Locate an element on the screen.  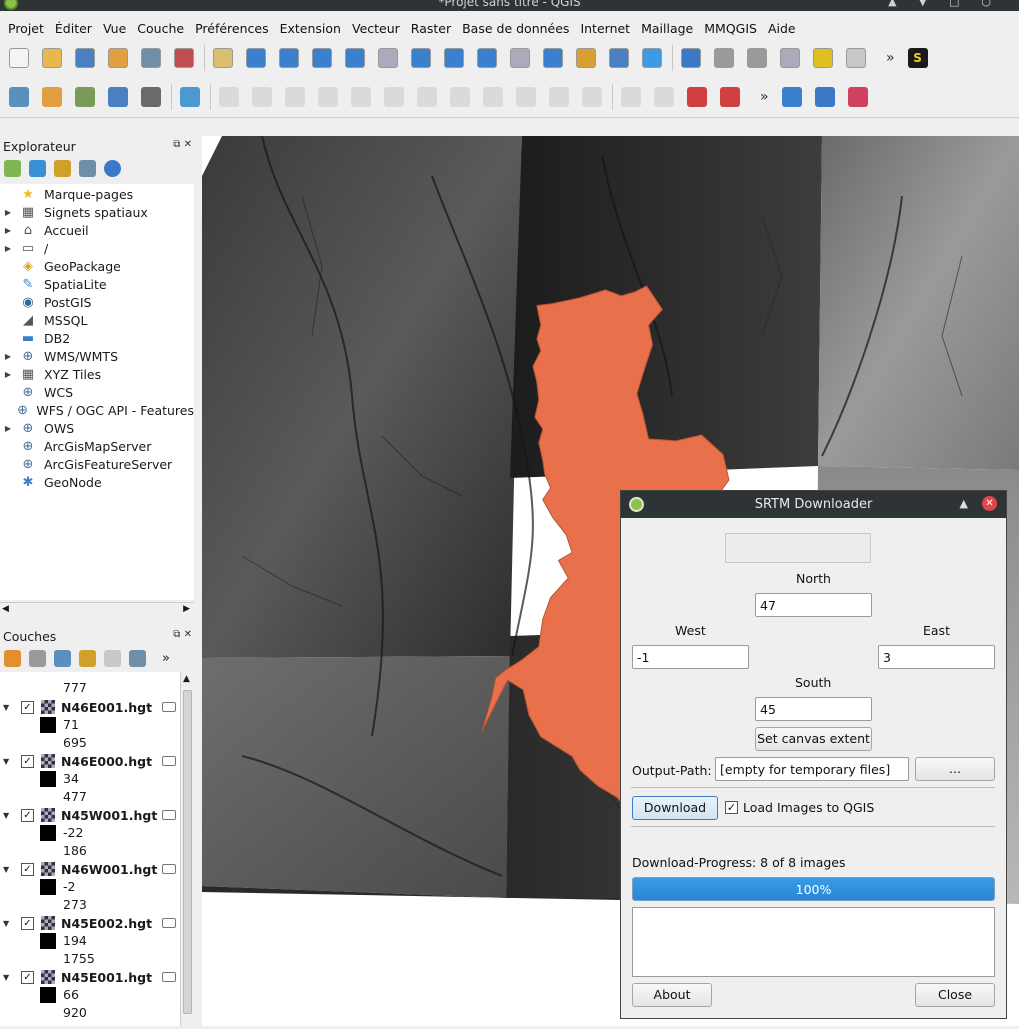
layers-vscrollbar: ▲ is located at coordinates (187, 849).